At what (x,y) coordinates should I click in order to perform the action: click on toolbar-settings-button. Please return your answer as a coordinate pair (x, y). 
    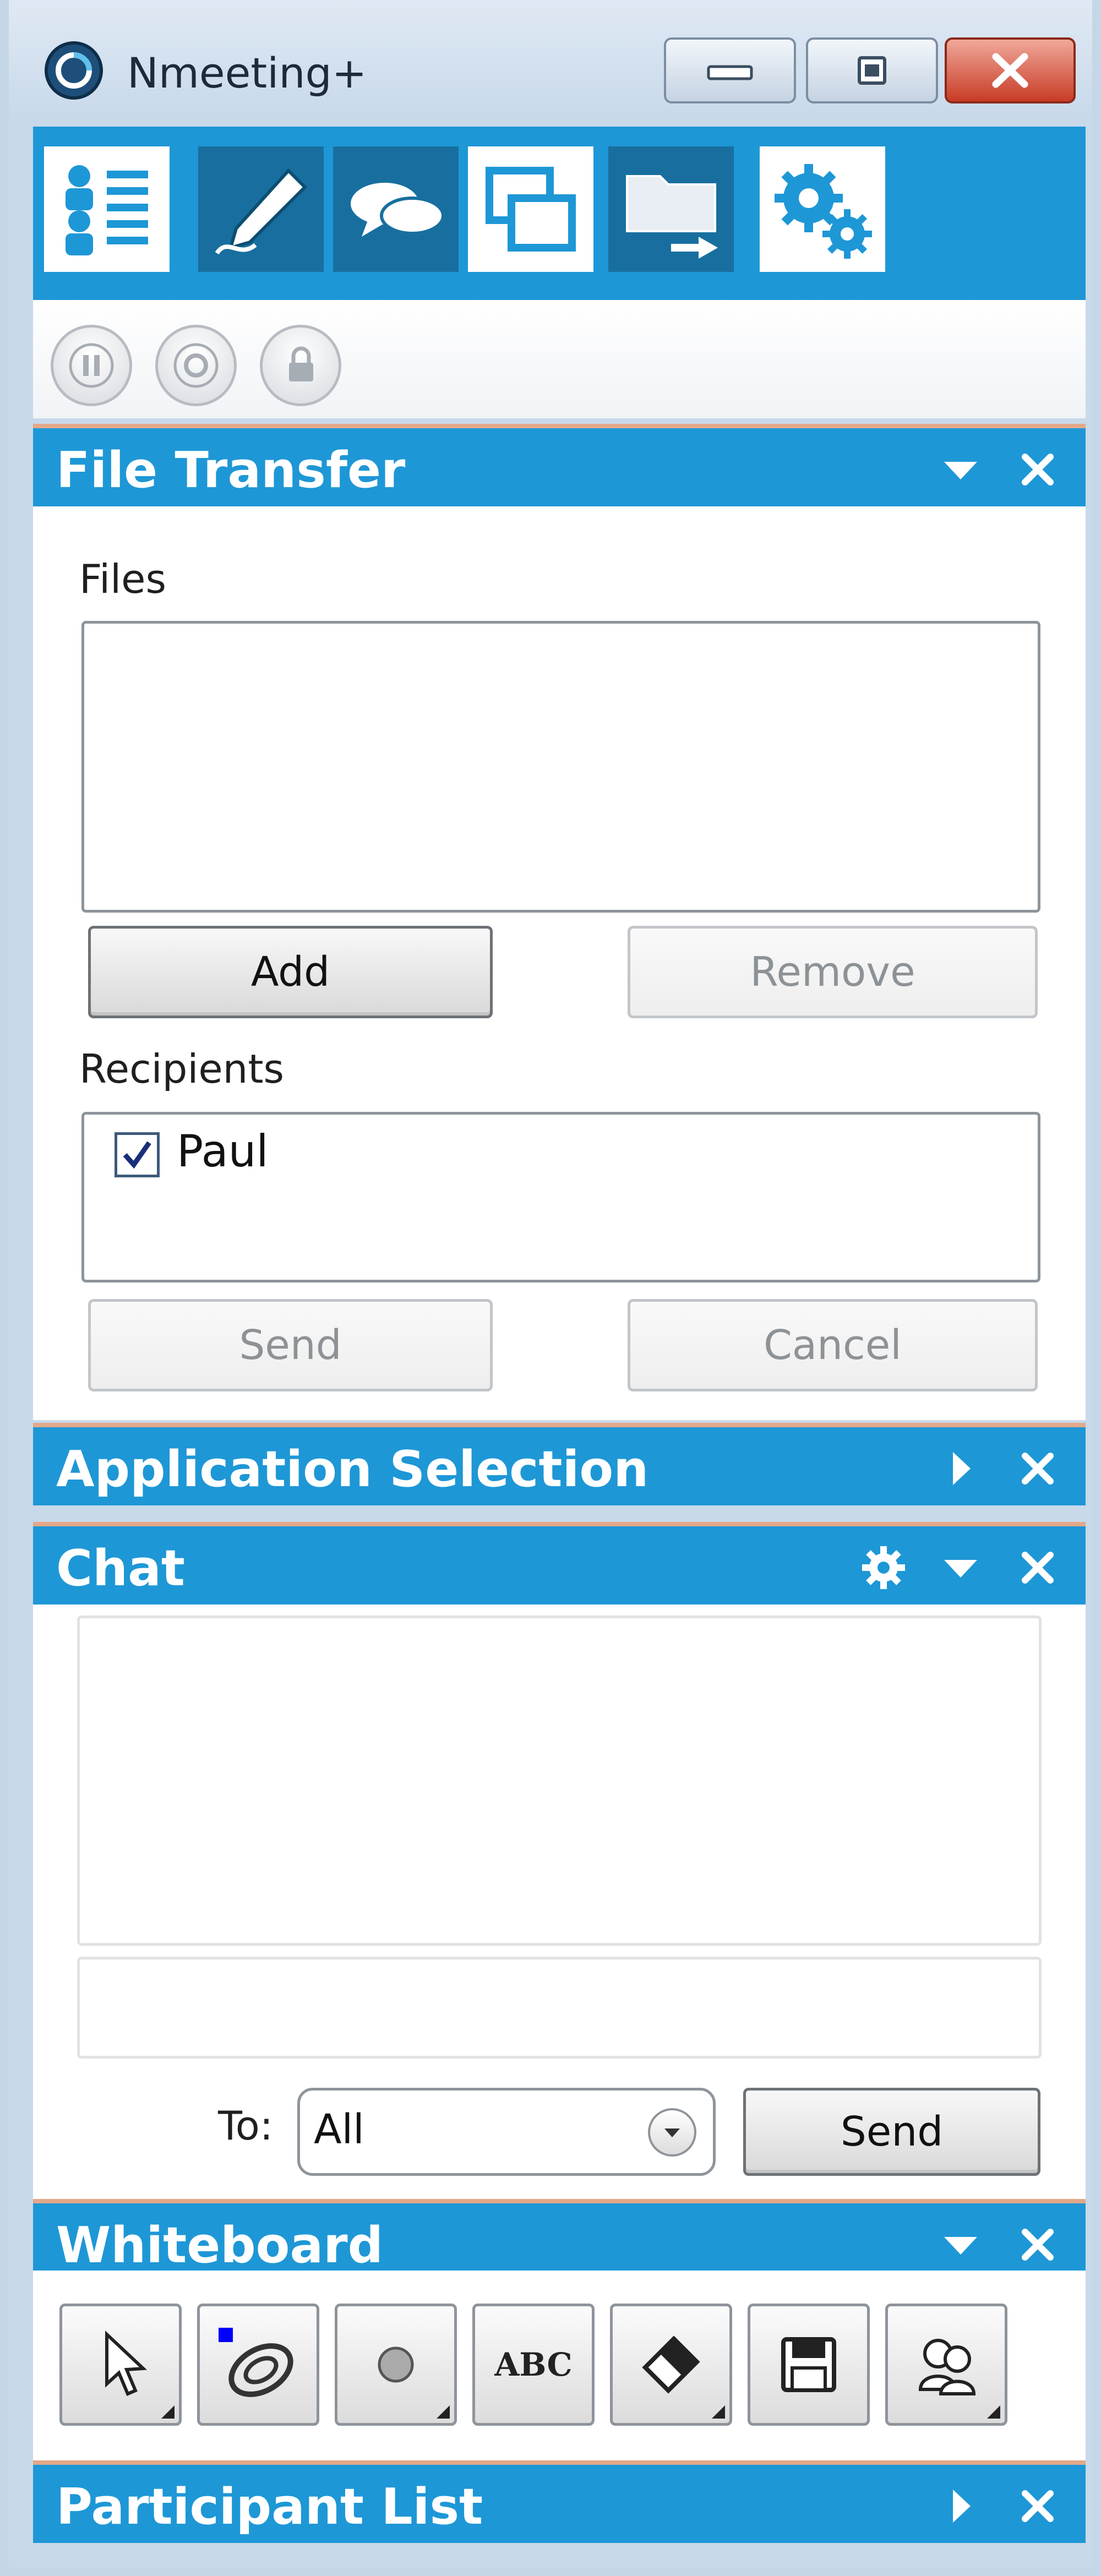
    Looking at the image, I should click on (822, 209).